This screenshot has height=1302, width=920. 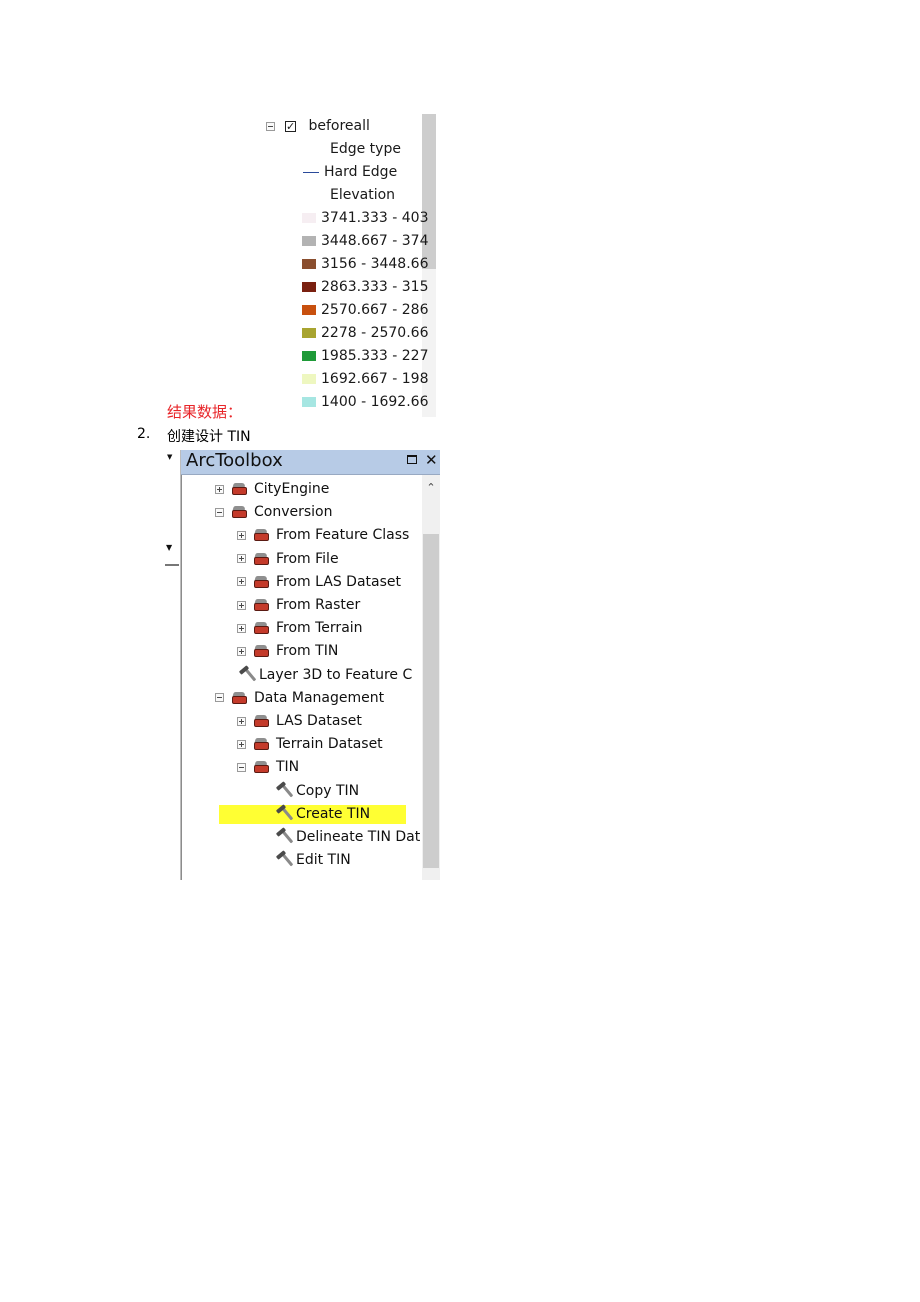 I want to click on legend-layer-row: ✓ beforeall, so click(x=342, y=126).